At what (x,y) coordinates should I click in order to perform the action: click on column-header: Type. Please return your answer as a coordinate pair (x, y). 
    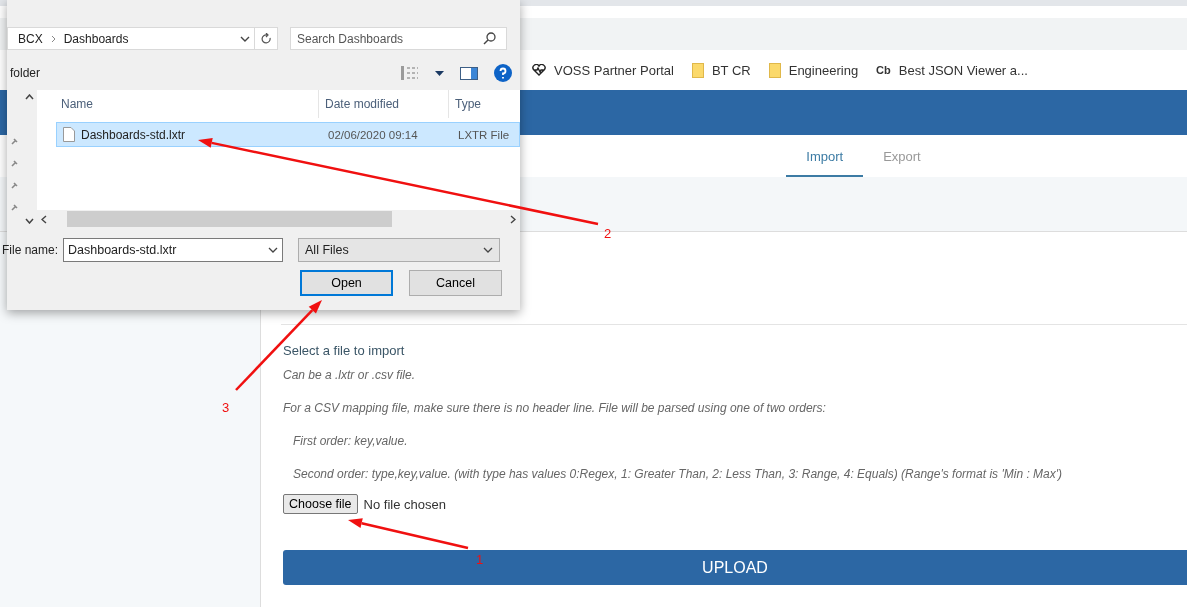
    Looking at the image, I should click on (465, 104).